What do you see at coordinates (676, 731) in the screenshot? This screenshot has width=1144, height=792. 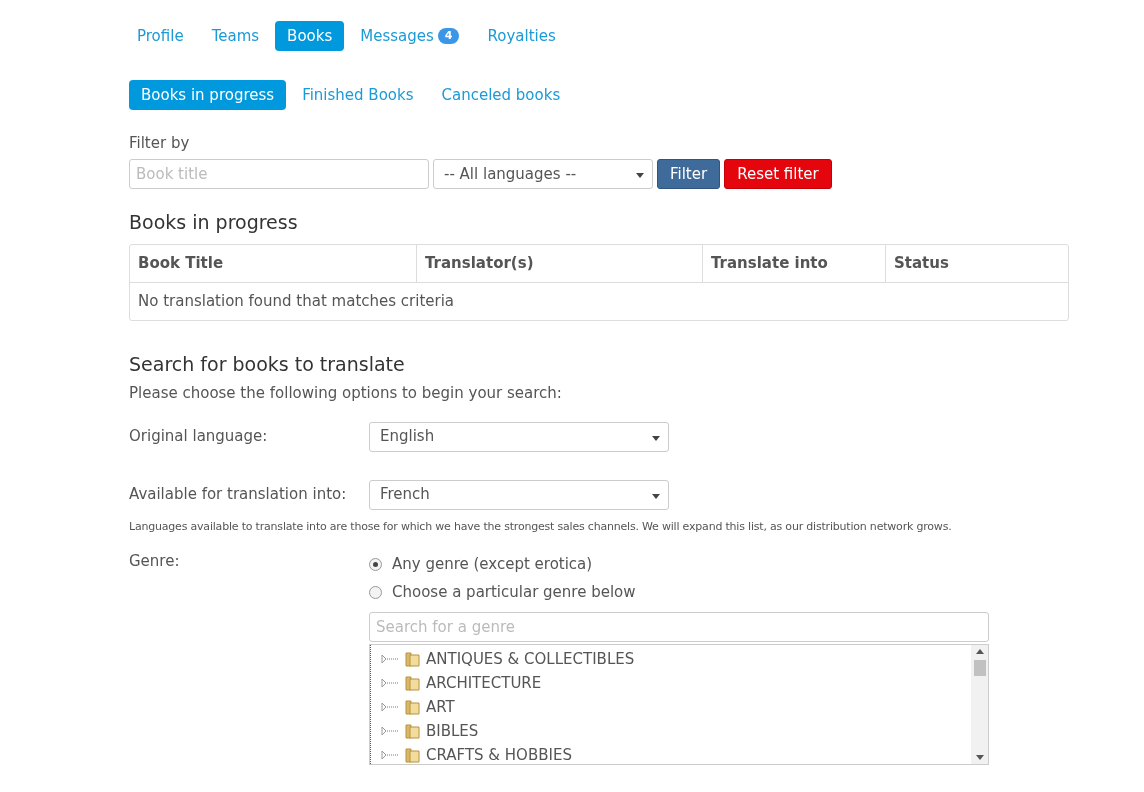 I see `tree-item: BIBLES` at bounding box center [676, 731].